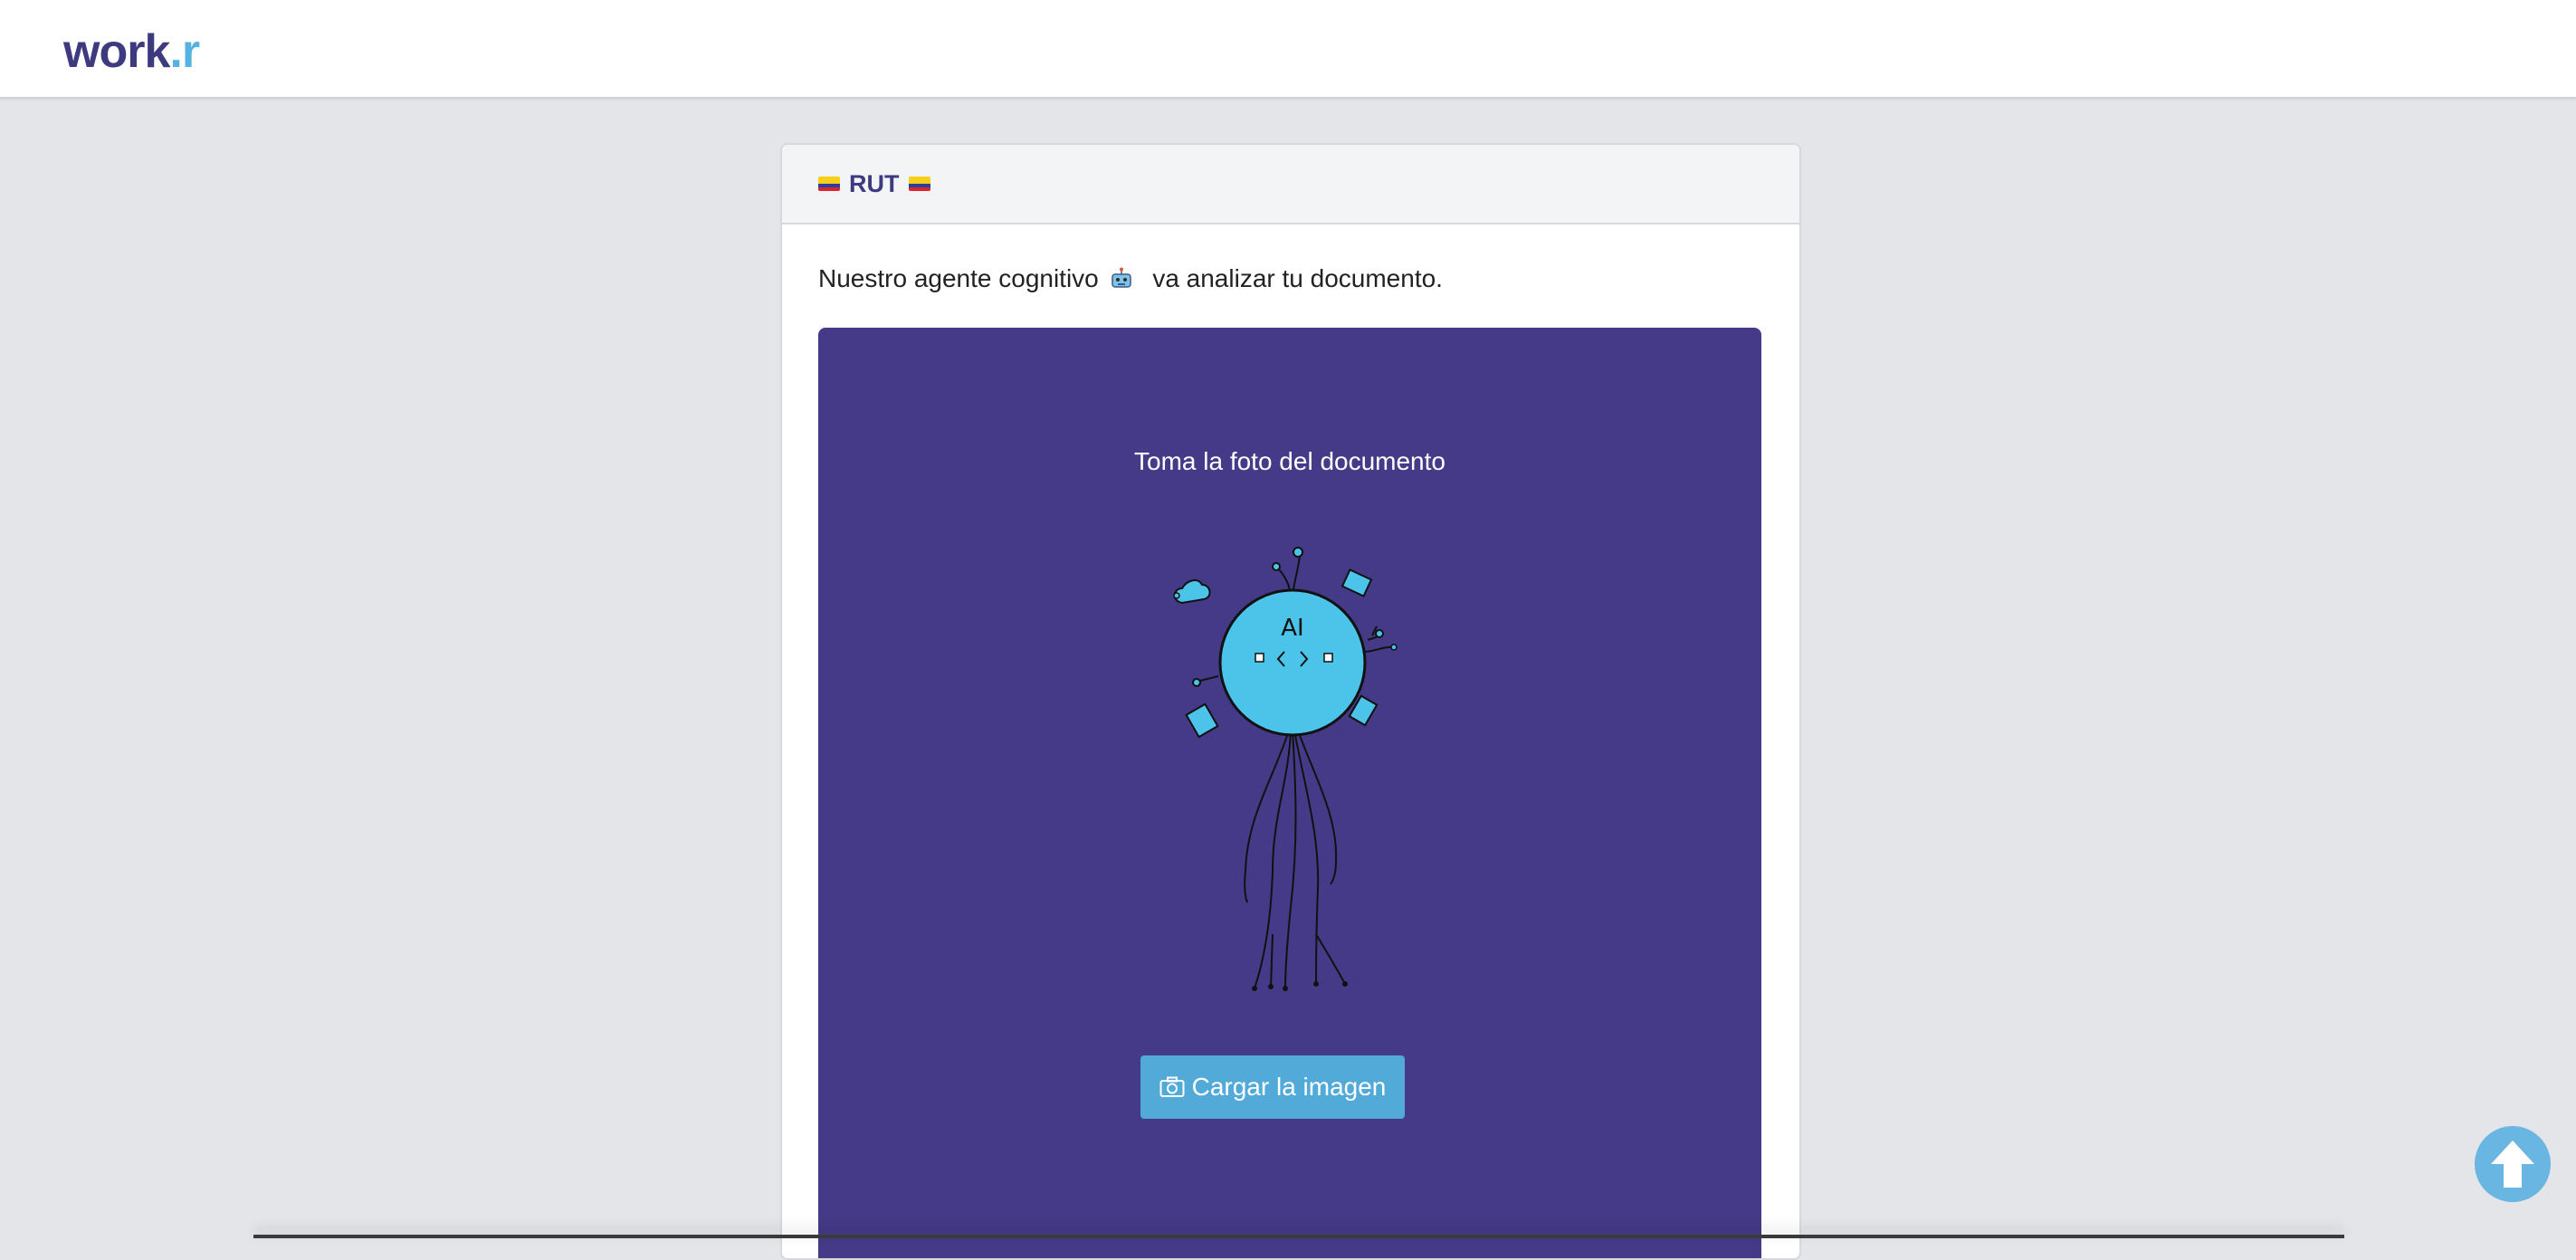 This screenshot has height=1260, width=2576. What do you see at coordinates (1121, 278) in the screenshot?
I see `robot-icon` at bounding box center [1121, 278].